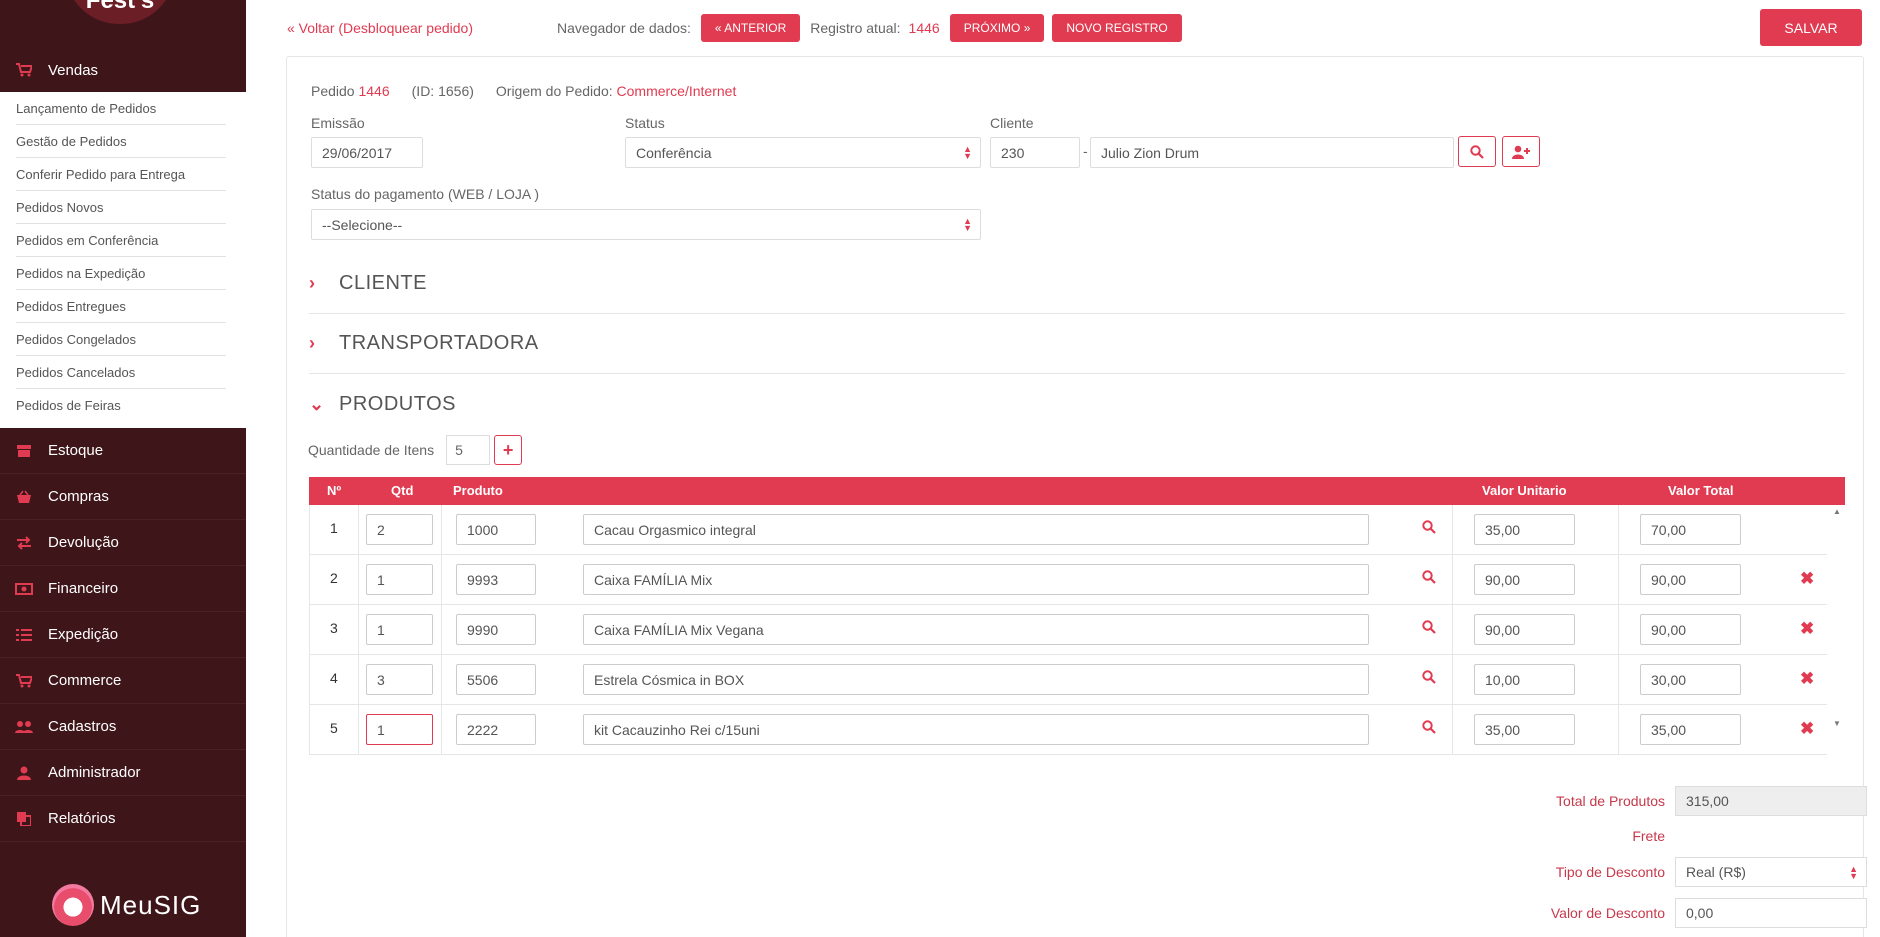  What do you see at coordinates (1077, 404) in the screenshot?
I see `section-produtos: ⌄ PRODUTOS` at bounding box center [1077, 404].